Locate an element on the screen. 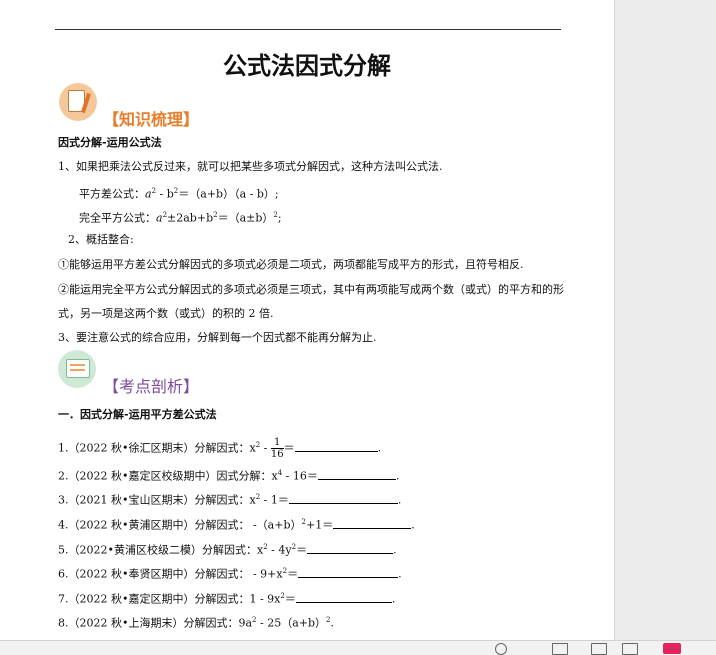  app-logo-icon is located at coordinates (672, 648).